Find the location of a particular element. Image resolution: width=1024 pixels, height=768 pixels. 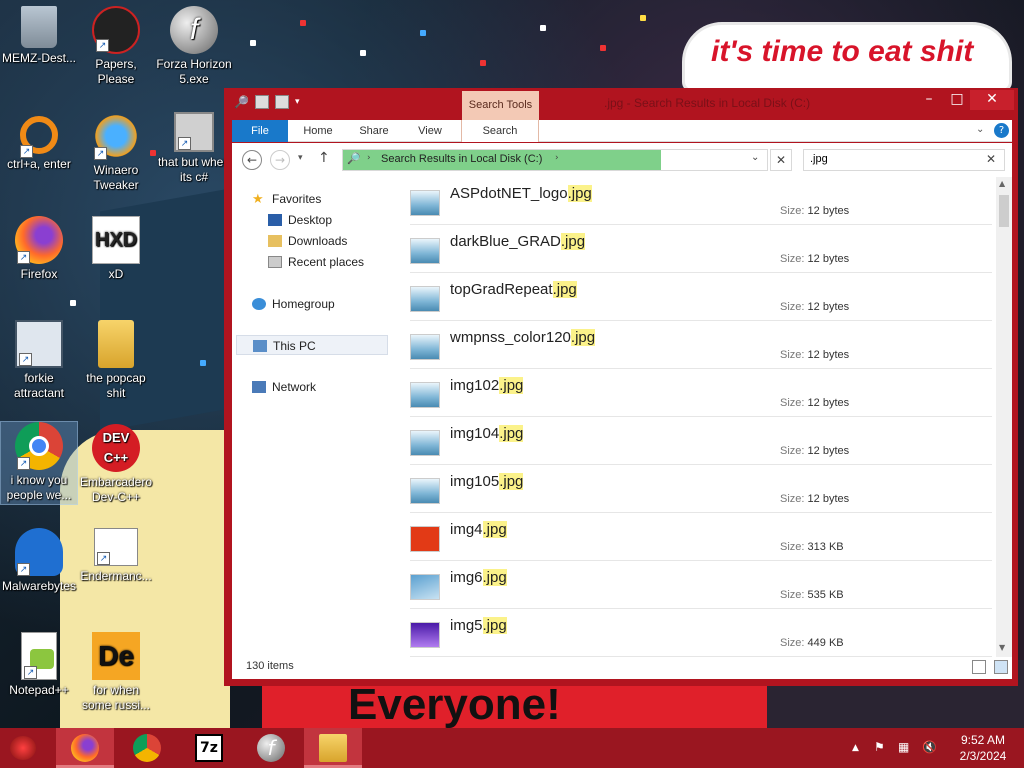

desktop-icon-forkie: ↗ forkie attractant is located at coordinates (39, 360).